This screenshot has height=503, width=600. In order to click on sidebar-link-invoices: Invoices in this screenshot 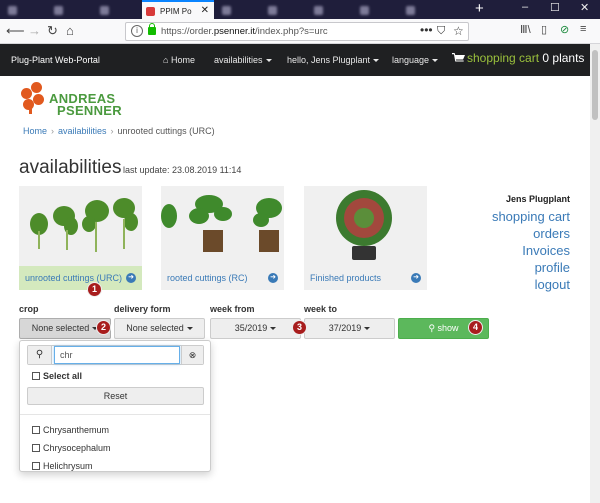, I will do `click(546, 250)`.